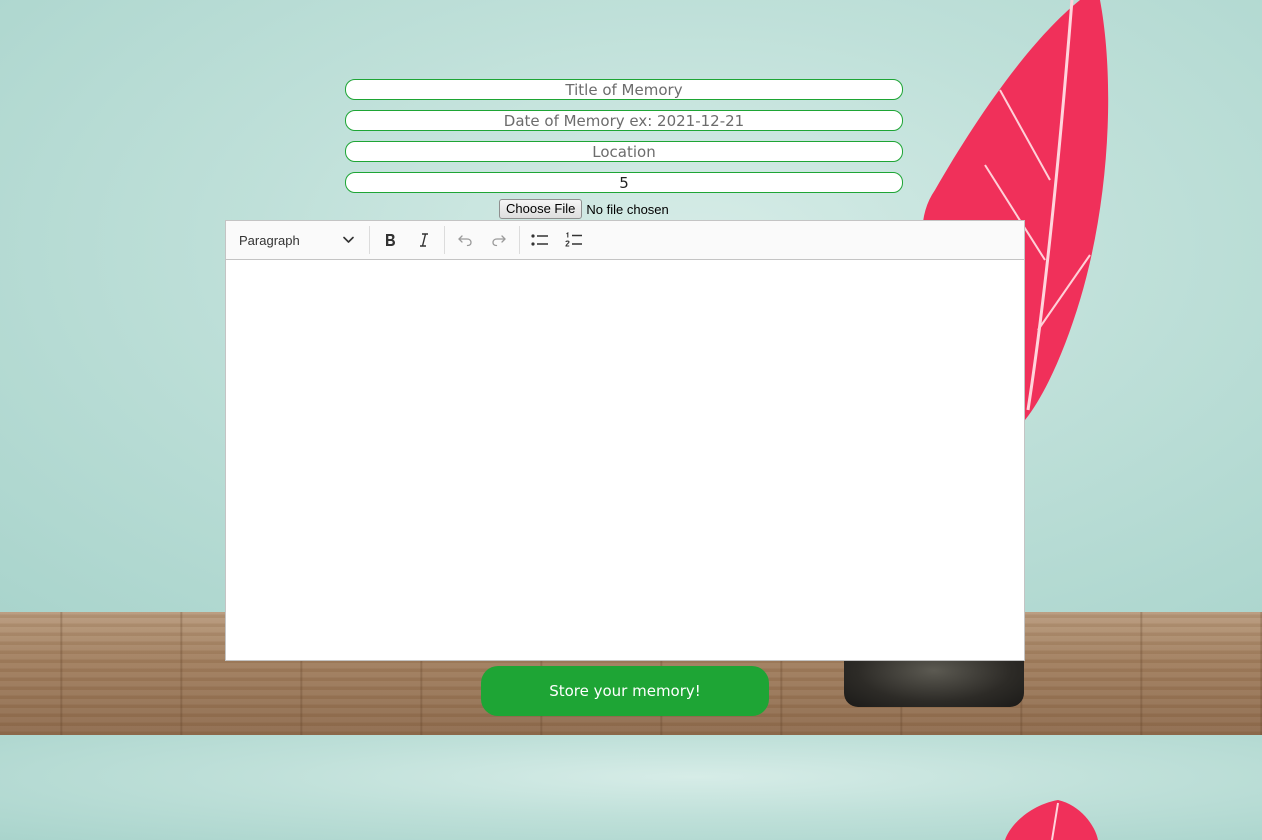 This screenshot has width=1262, height=840. I want to click on italic-icon, so click(424, 240).